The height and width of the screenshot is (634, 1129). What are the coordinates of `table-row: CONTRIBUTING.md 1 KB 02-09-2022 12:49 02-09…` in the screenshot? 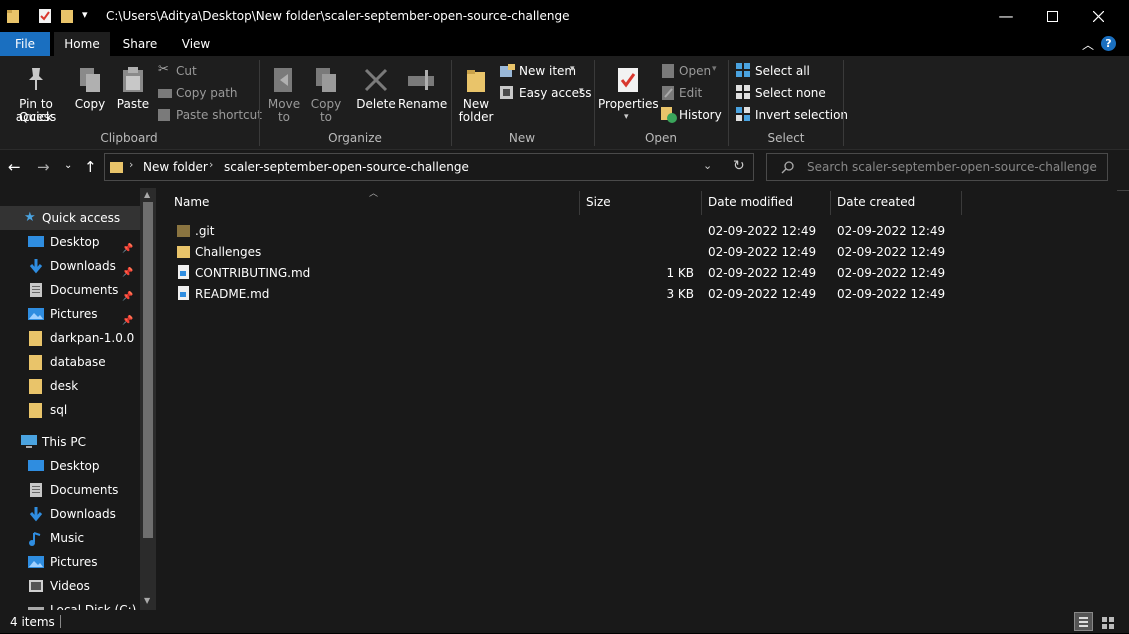 It's located at (567, 273).